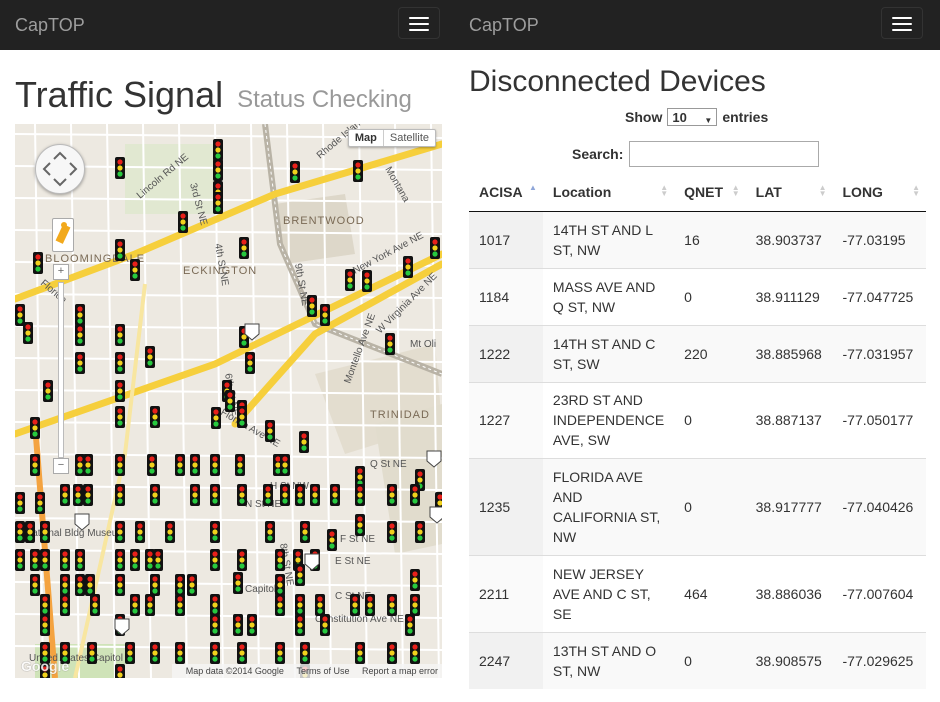 Image resolution: width=940 pixels, height=702 pixels. I want to click on column-header-long: LONG ▲ ▼, so click(879, 192).